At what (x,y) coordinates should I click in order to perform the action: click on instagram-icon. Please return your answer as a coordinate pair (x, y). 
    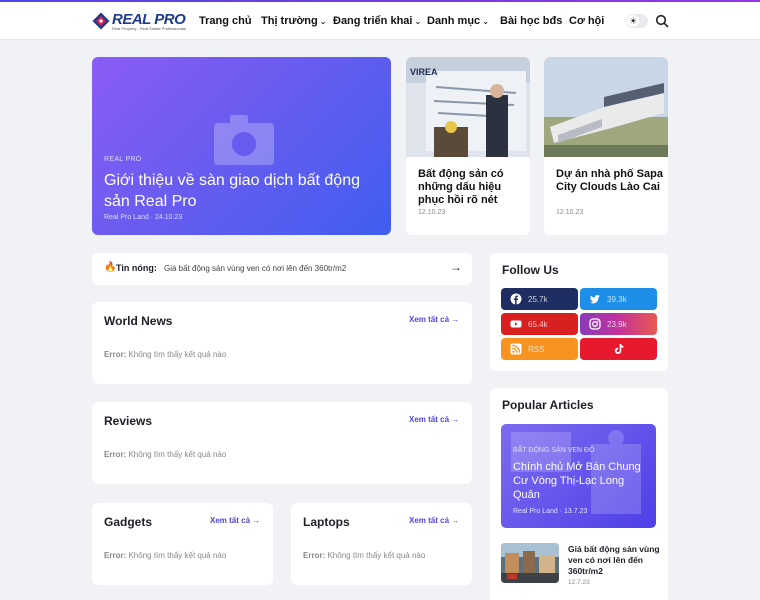
    Looking at the image, I should click on (595, 324).